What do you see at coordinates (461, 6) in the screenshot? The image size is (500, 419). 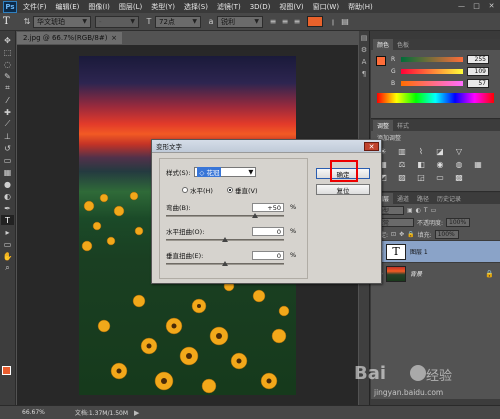 I see `minimize-icon: —` at bounding box center [461, 6].